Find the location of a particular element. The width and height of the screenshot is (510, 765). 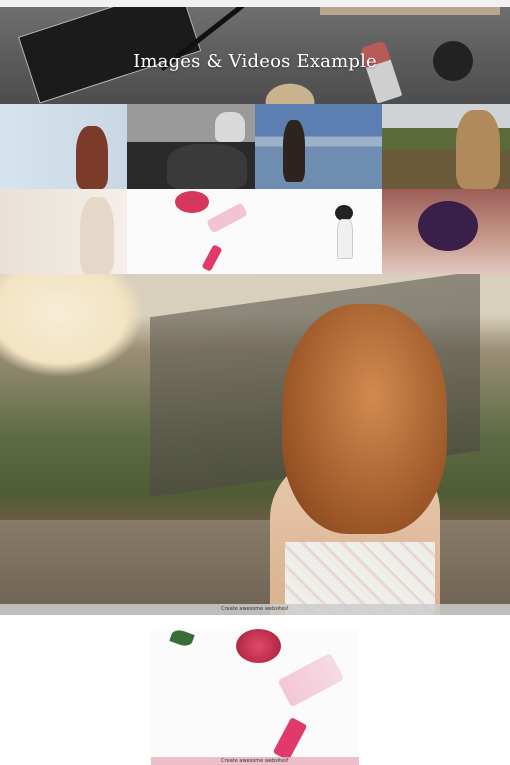

hero-banner: Images & Videos Example is located at coordinates (255, 55).